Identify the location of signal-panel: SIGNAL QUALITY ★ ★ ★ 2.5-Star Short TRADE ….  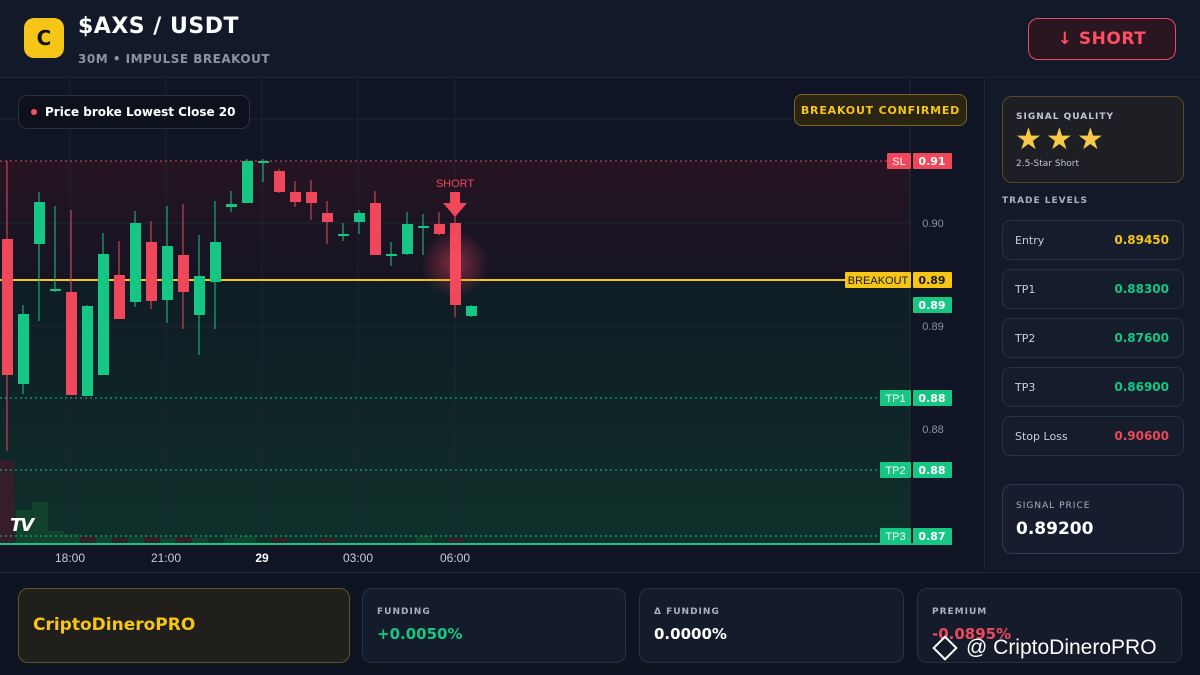
(1093, 325).